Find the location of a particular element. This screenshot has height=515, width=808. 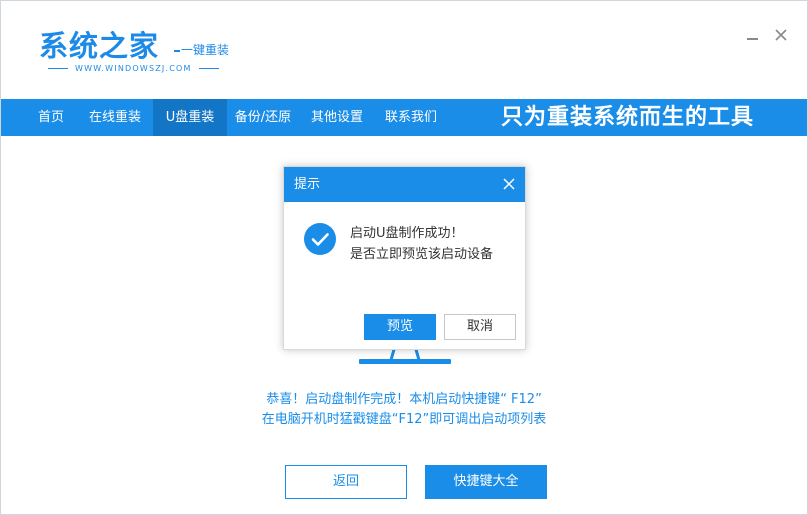

shortcut-keys-button: 快捷键大全 is located at coordinates (486, 482).